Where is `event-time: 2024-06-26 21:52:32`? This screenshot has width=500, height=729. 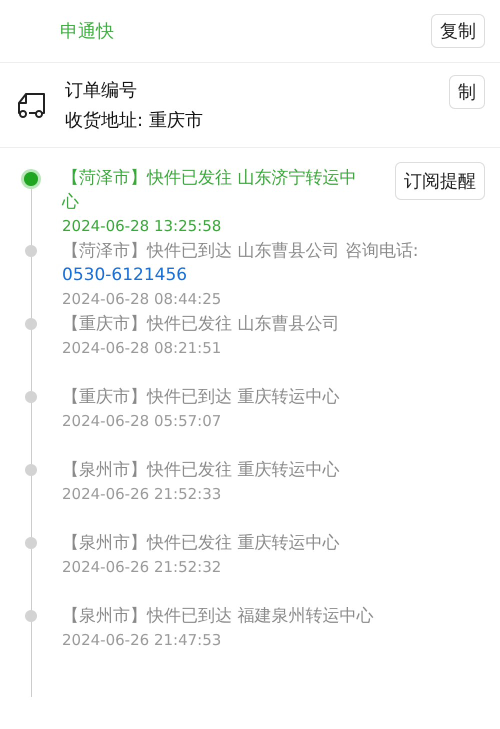 event-time: 2024-06-26 21:52:32 is located at coordinates (142, 567).